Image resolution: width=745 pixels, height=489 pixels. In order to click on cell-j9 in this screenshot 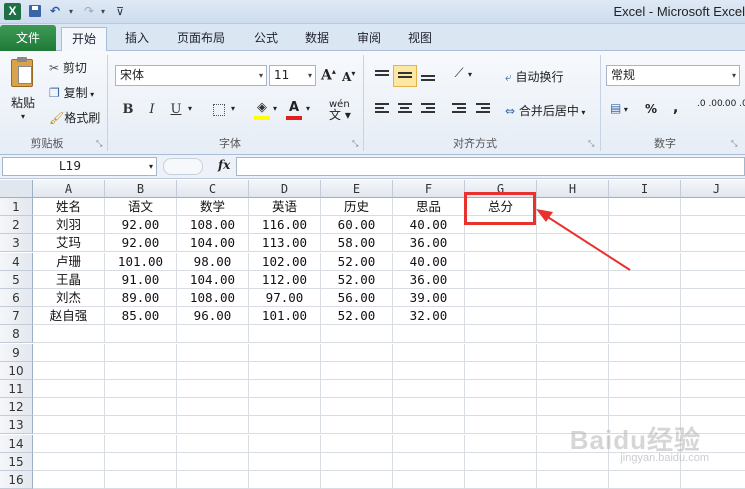, I will do `click(713, 353)`.